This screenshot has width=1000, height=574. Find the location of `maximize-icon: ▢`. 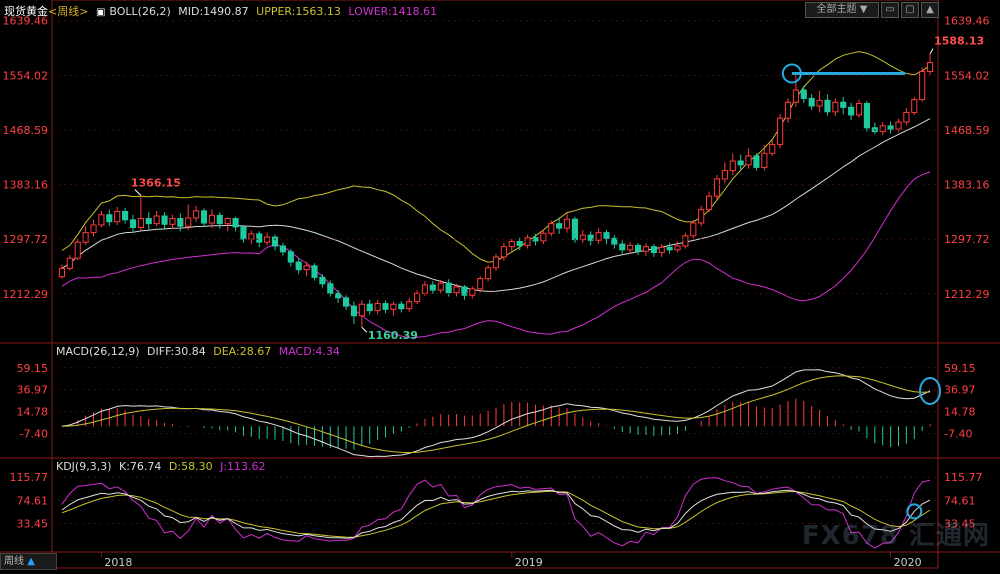

maximize-icon: ▢ is located at coordinates (910, 10).